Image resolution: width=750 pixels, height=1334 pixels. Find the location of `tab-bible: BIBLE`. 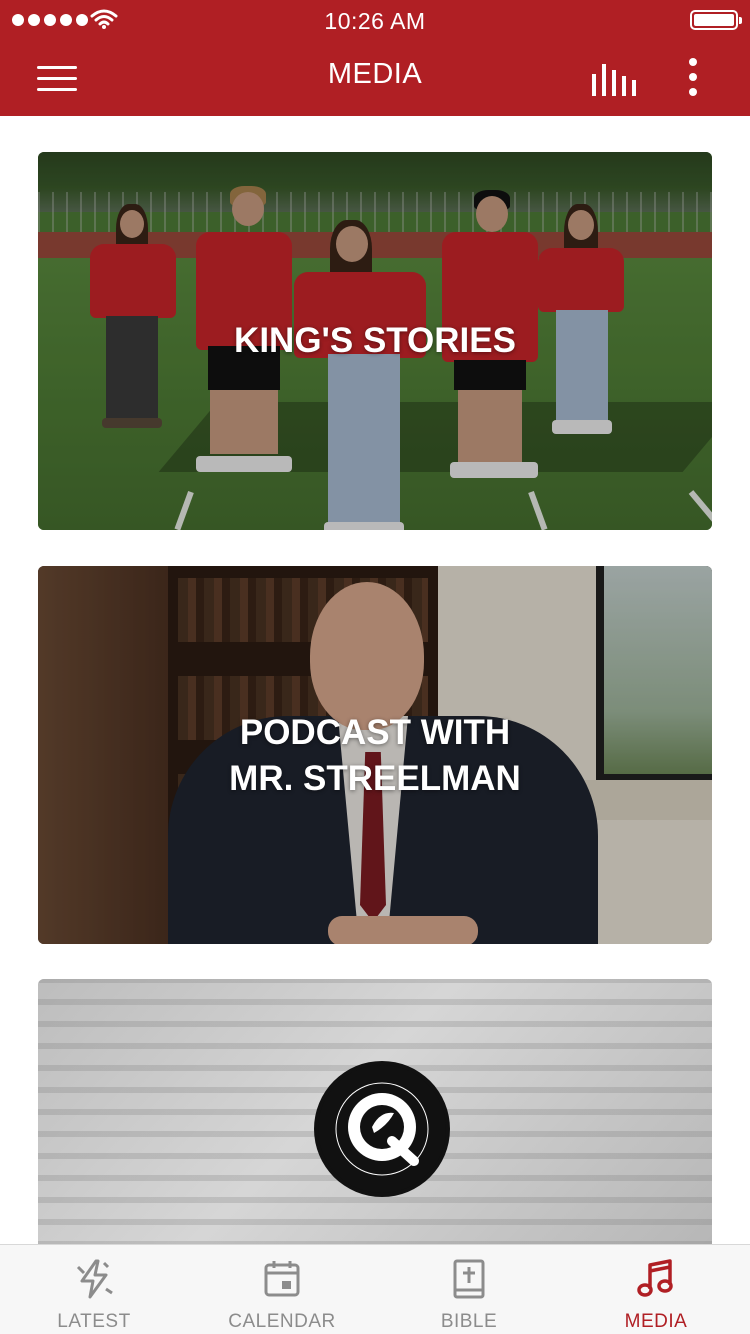

tab-bible: BIBLE is located at coordinates (469, 1289).